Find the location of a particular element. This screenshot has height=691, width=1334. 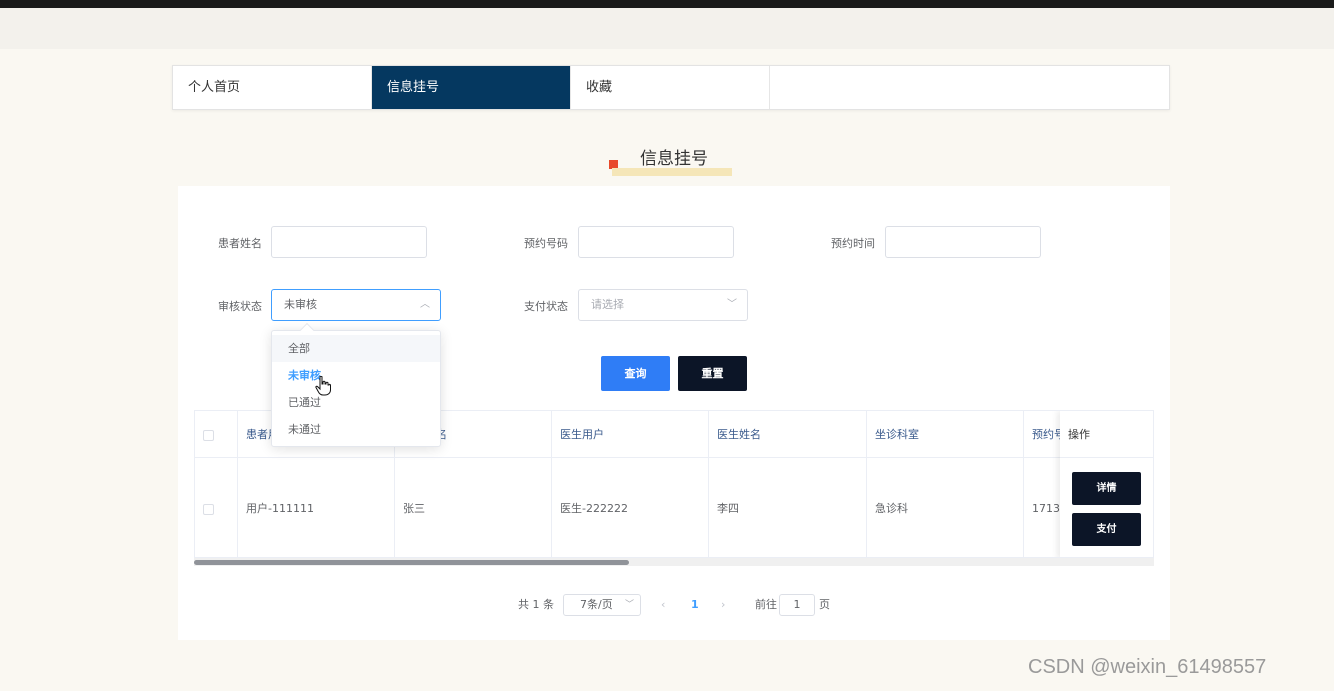

query-button: 查询 is located at coordinates (635, 373).